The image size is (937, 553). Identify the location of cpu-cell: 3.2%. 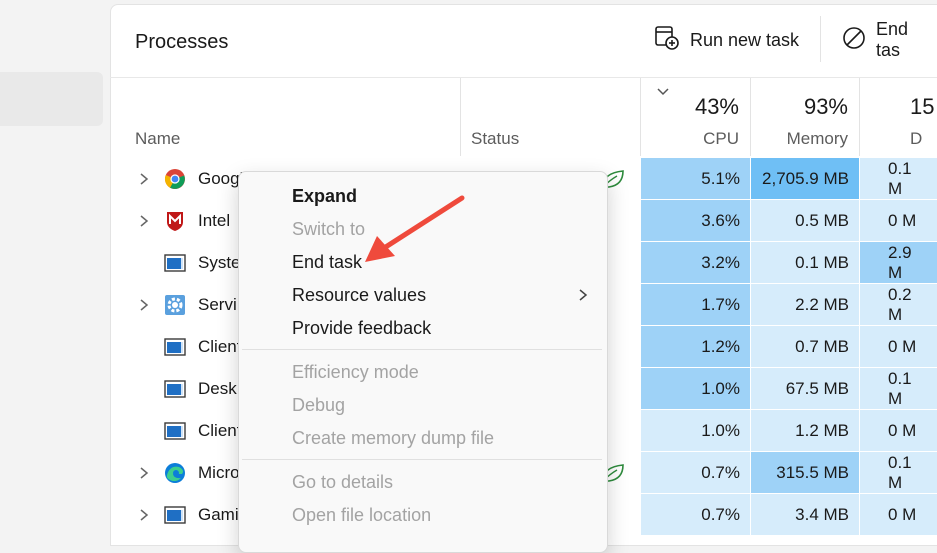
(695, 262).